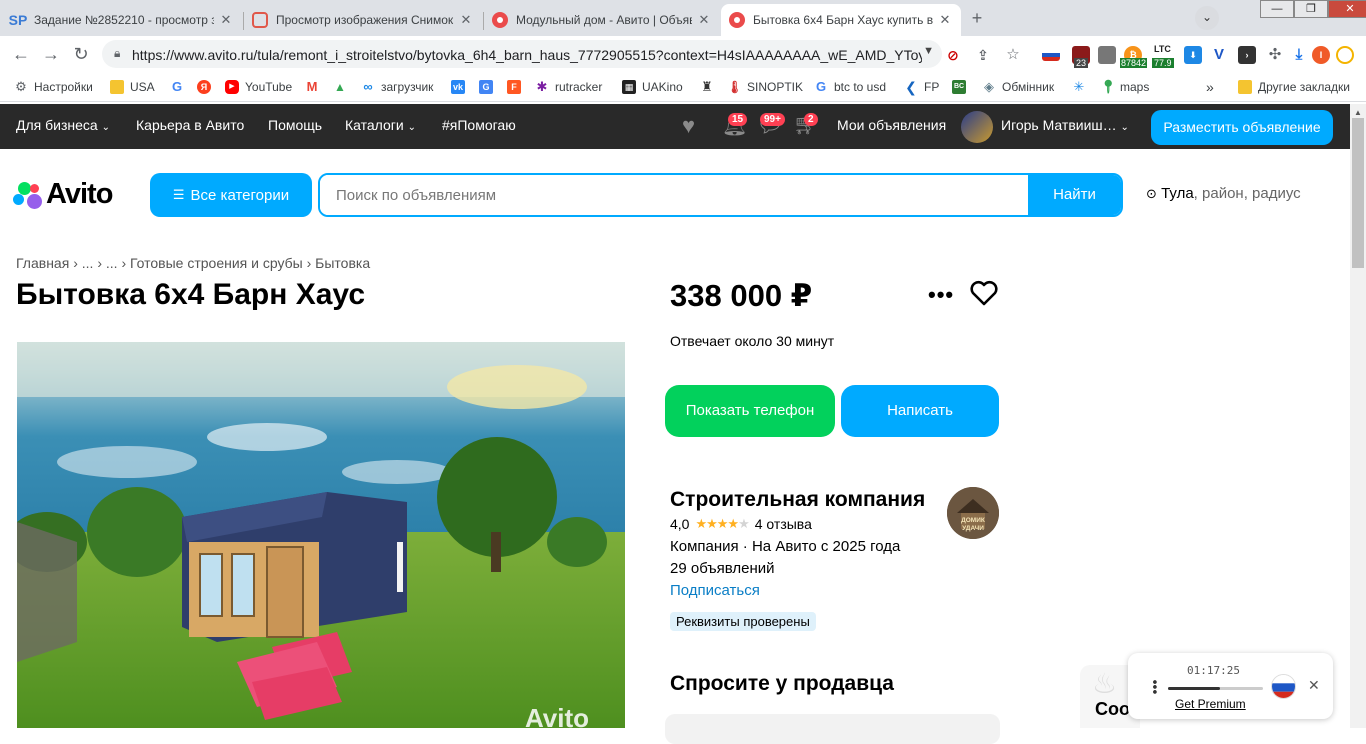 This screenshot has width=1366, height=744. Describe the element at coordinates (1074, 195) in the screenshot. I see `search-button: Найти` at that location.